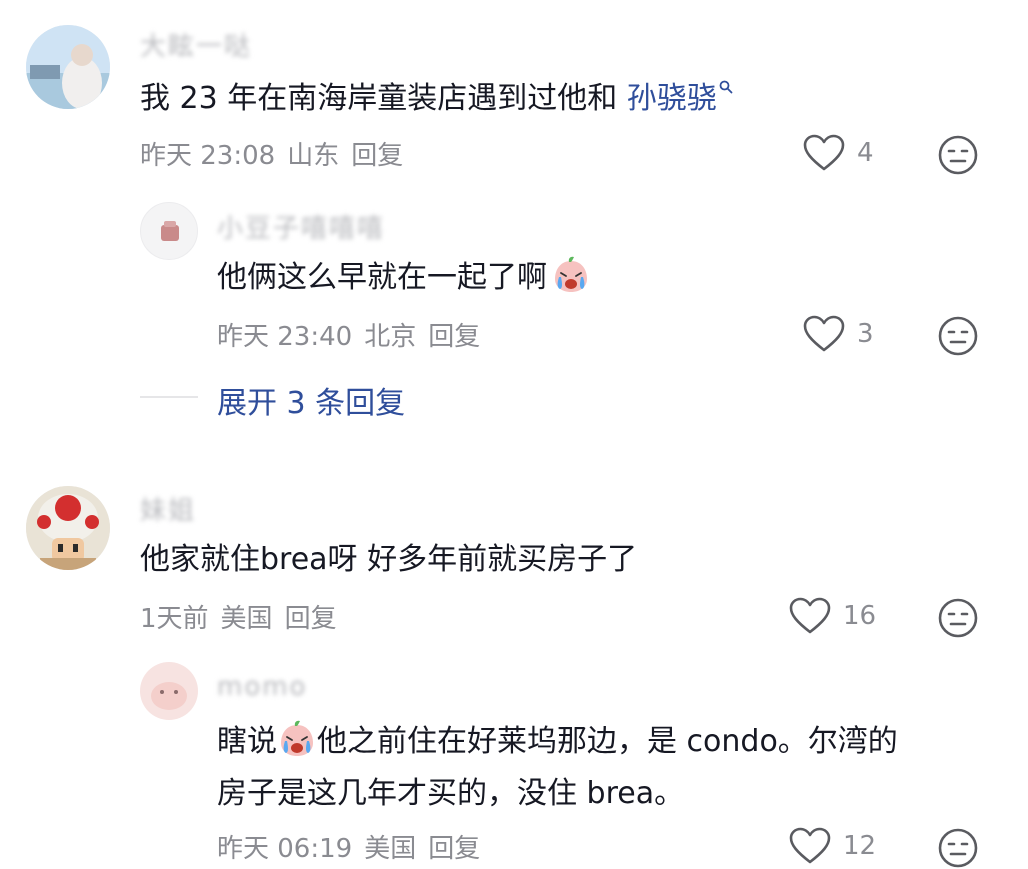 This screenshot has width=1028, height=869. I want to click on comment-meta: 昨天 23:08 山东 回复, so click(271, 153).